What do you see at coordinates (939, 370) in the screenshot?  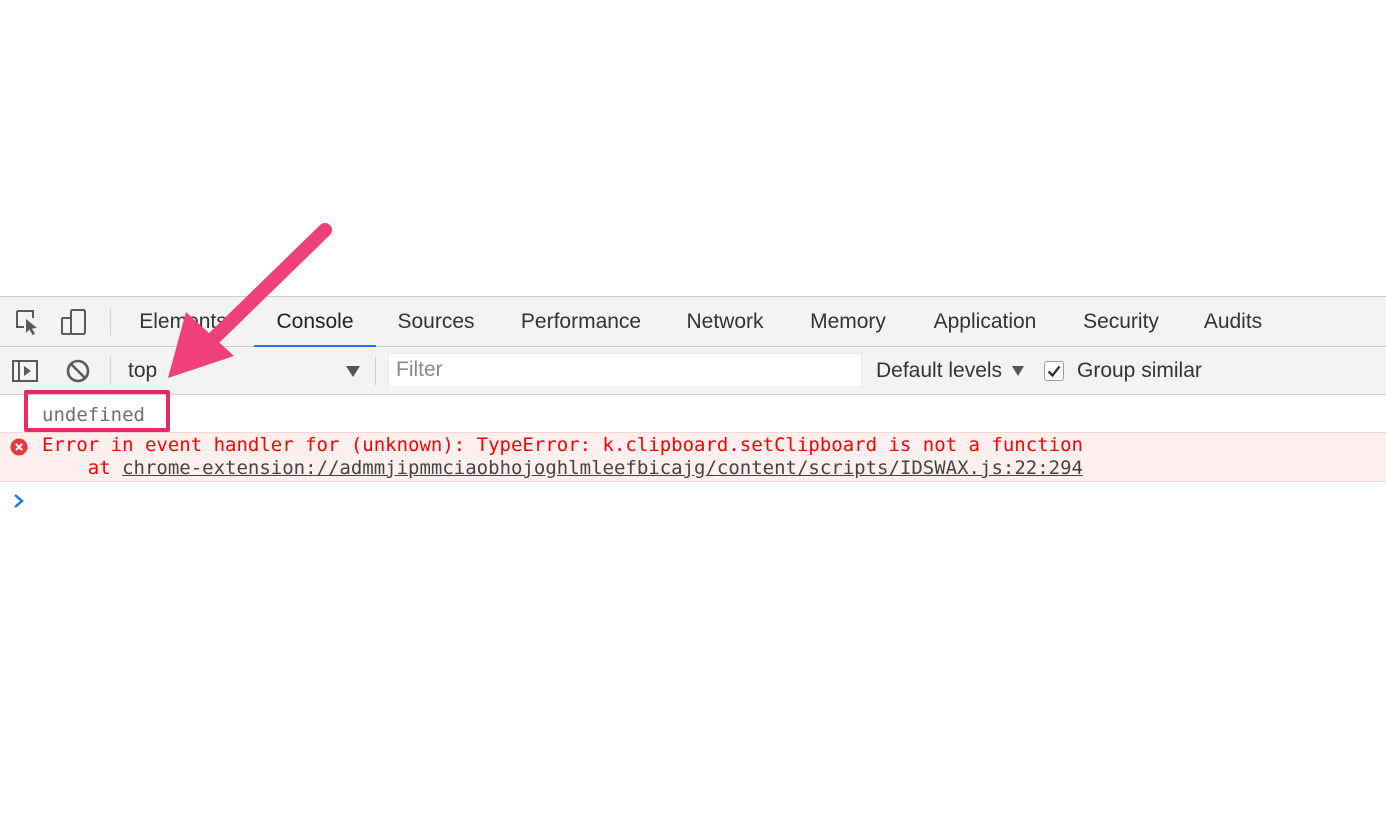 I see `log-levels-label: Default levels` at bounding box center [939, 370].